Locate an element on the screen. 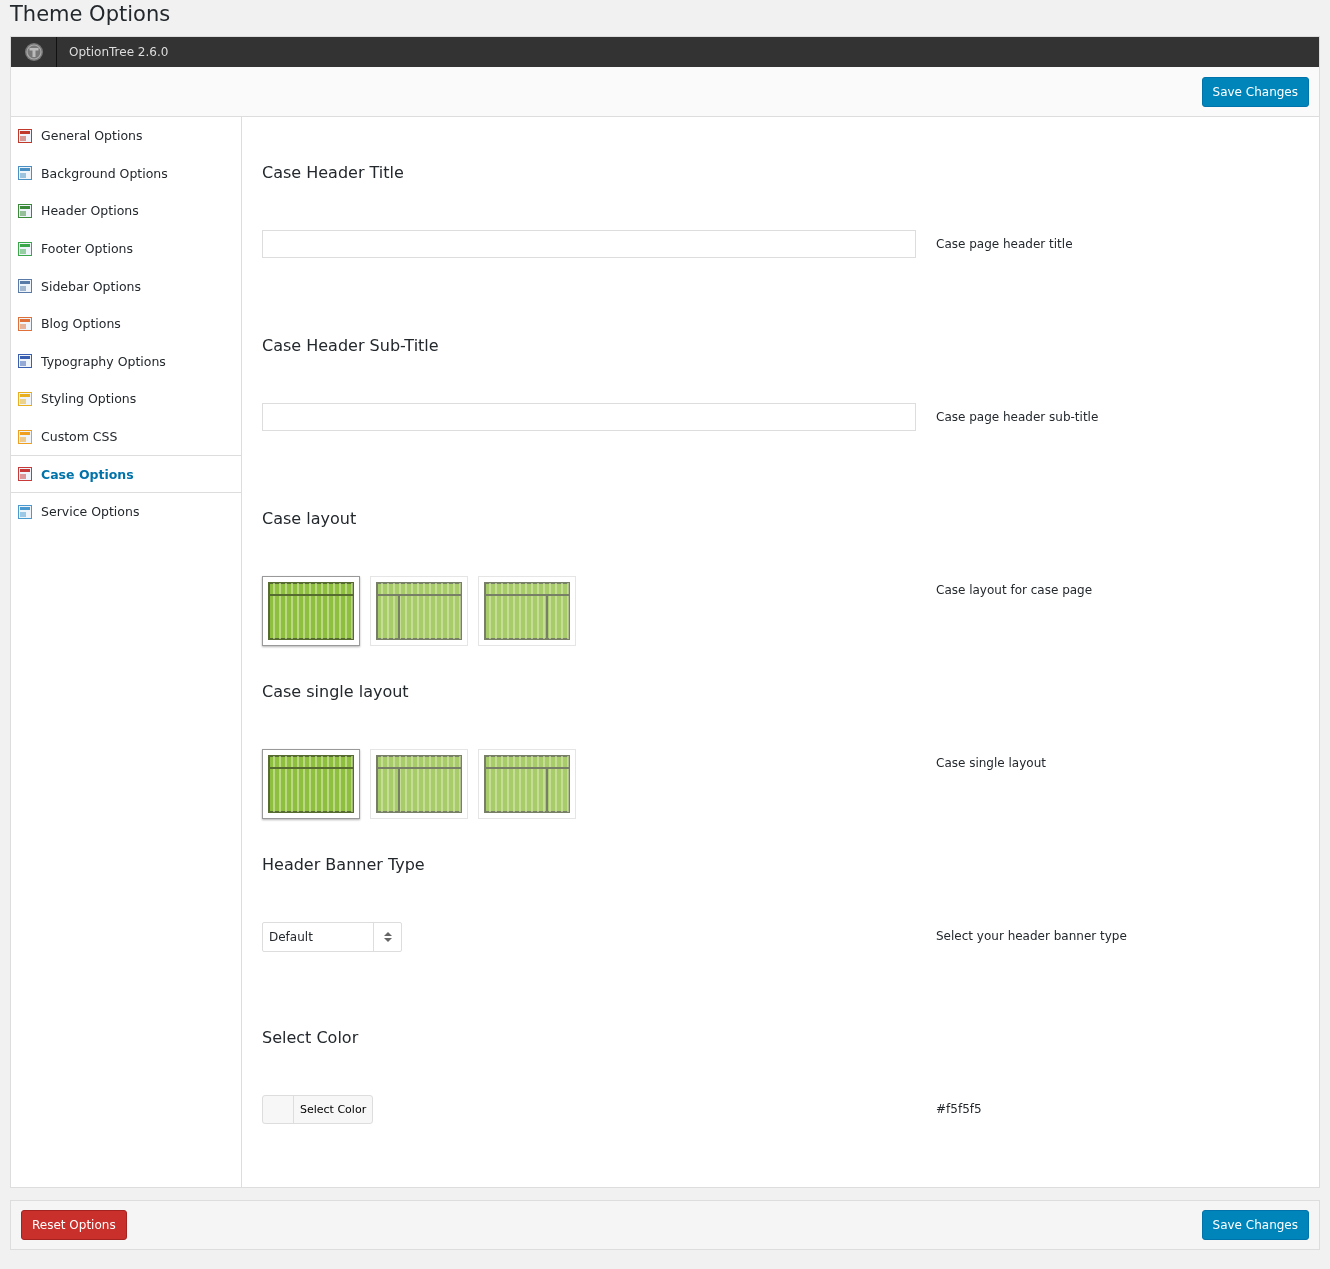 This screenshot has height=1269, width=1330. setting-title: Select Color is located at coordinates (311, 1038).